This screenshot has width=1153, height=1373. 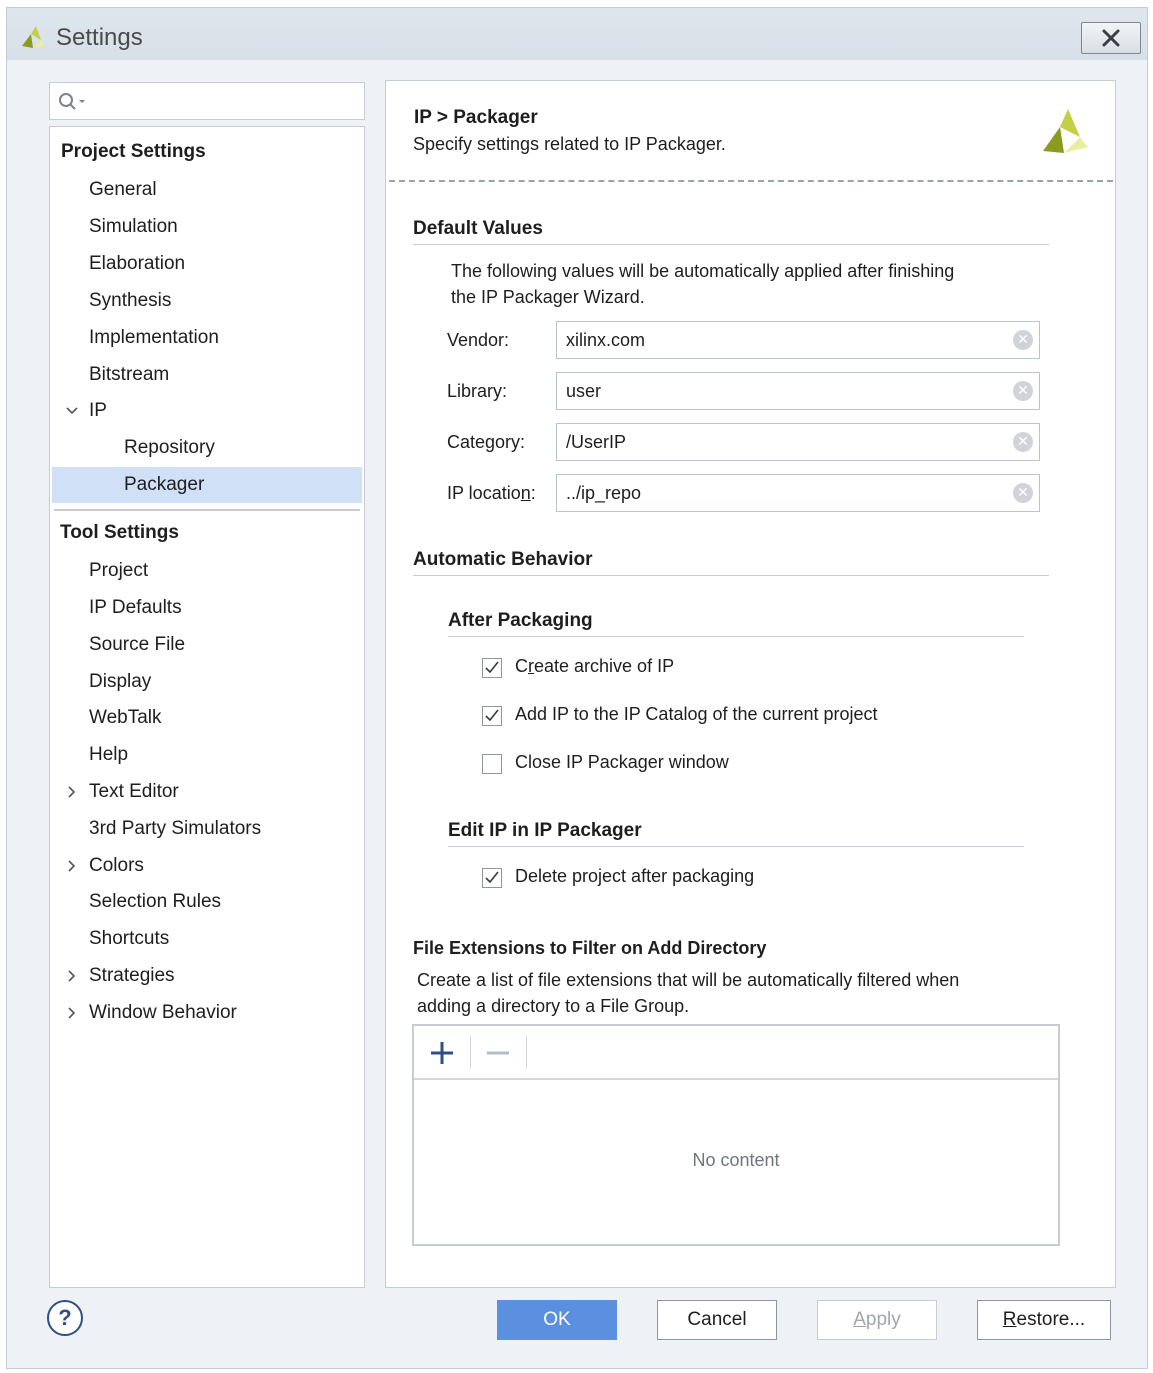 I want to click on tree-item-window-behavior: Window Behavior, so click(x=207, y=1013).